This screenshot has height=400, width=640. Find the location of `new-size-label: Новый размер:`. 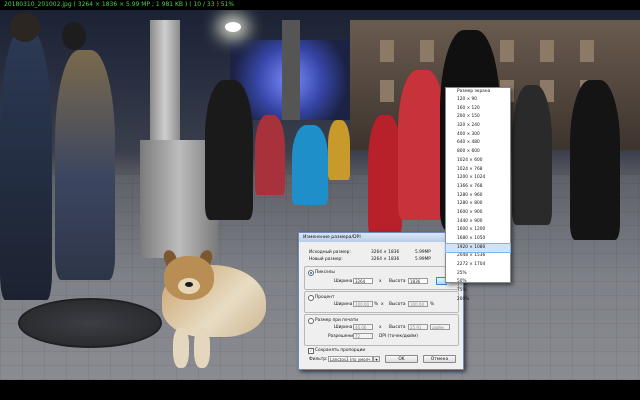

new-size-label: Новый размер: is located at coordinates (326, 259).